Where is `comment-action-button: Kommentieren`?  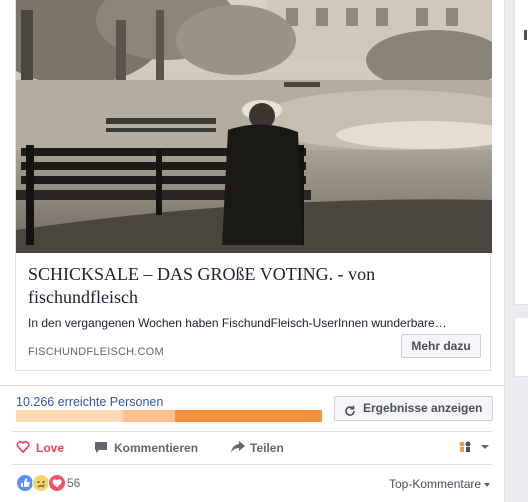 comment-action-button: Kommentieren is located at coordinates (149, 448).